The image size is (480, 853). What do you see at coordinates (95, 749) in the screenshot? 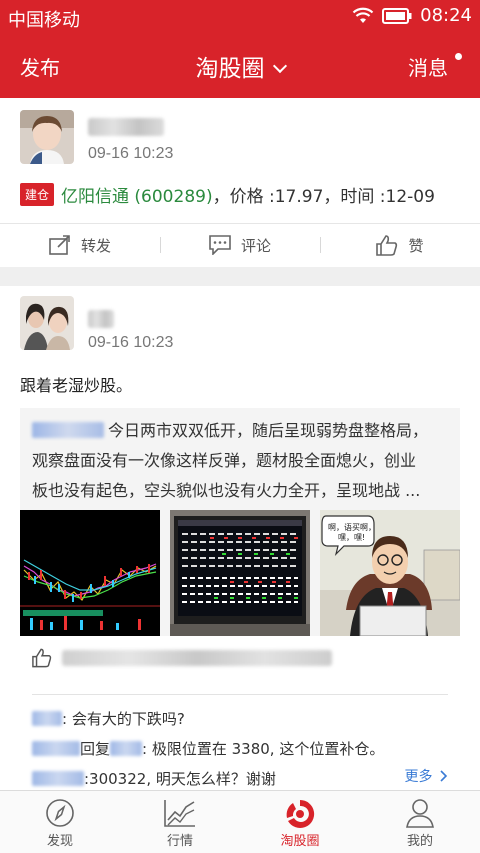
I see `reply-label: 回复` at bounding box center [95, 749].